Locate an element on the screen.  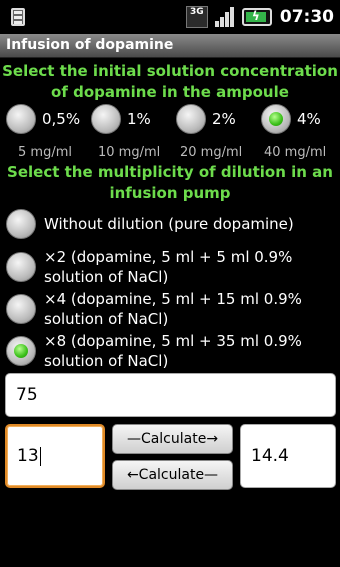
dilution-label: Without dilution (pure dopamine) is located at coordinates (169, 224).